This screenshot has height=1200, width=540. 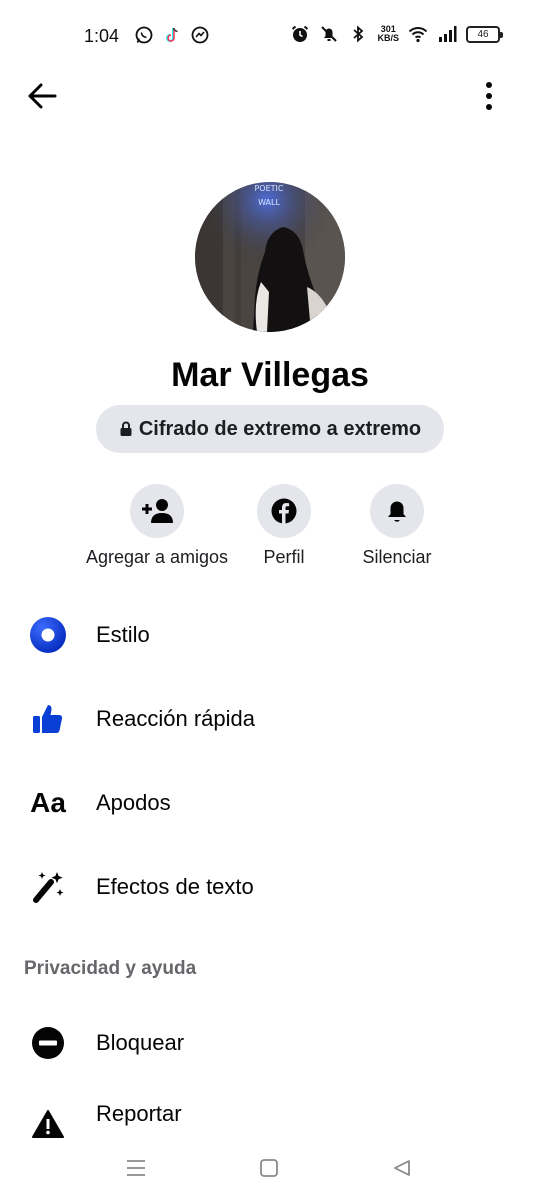 I want to click on network-speed: 301 KB/S, so click(x=388, y=34).